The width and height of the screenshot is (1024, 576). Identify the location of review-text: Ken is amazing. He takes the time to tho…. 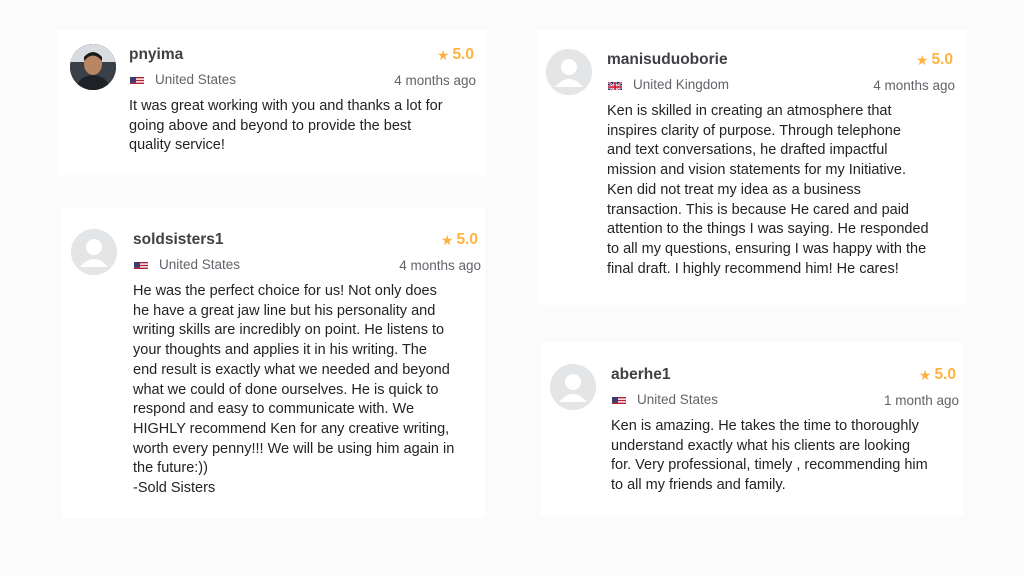
(769, 456).